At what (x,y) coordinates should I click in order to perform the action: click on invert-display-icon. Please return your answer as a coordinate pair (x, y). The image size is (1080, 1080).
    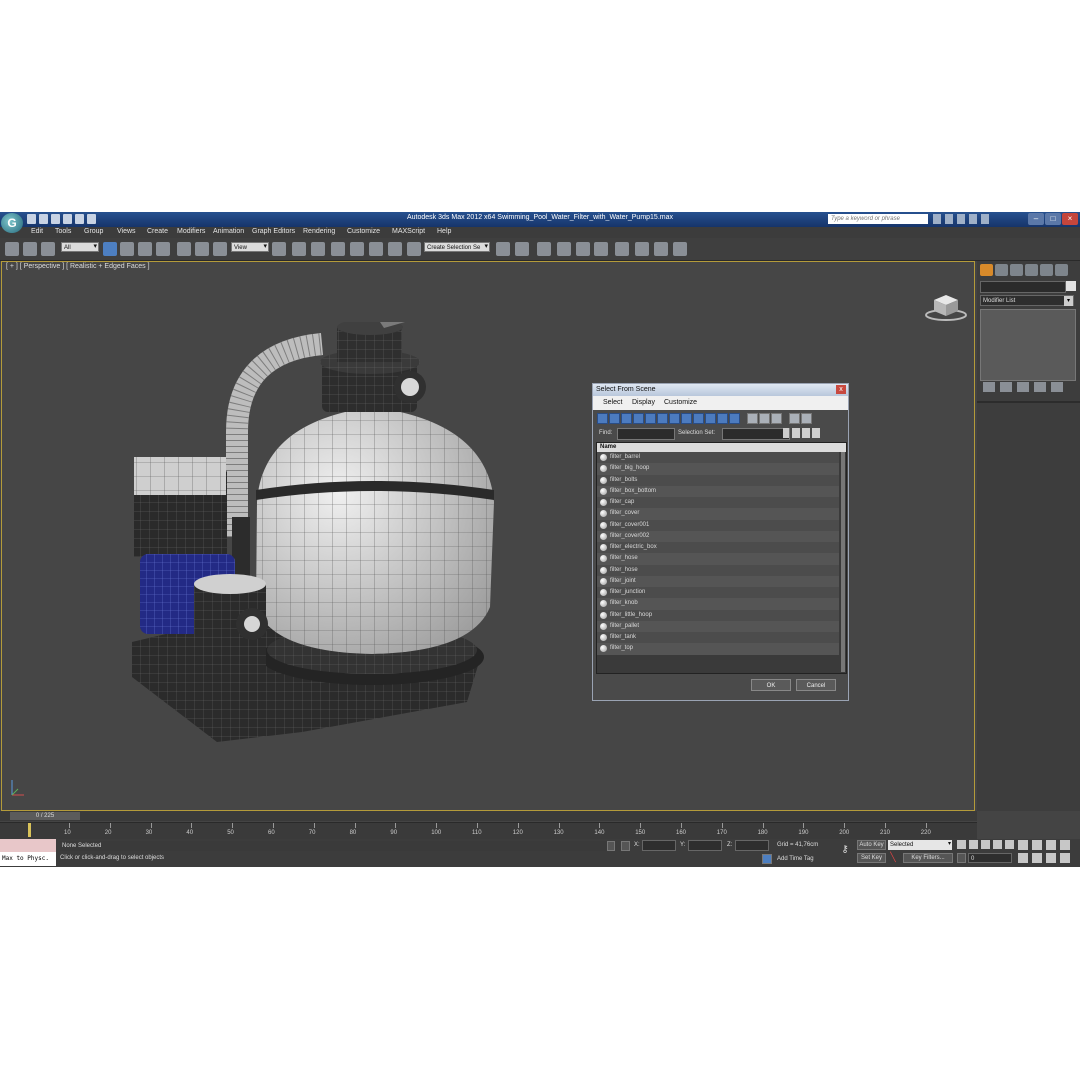
    Looking at the image, I should click on (776, 418).